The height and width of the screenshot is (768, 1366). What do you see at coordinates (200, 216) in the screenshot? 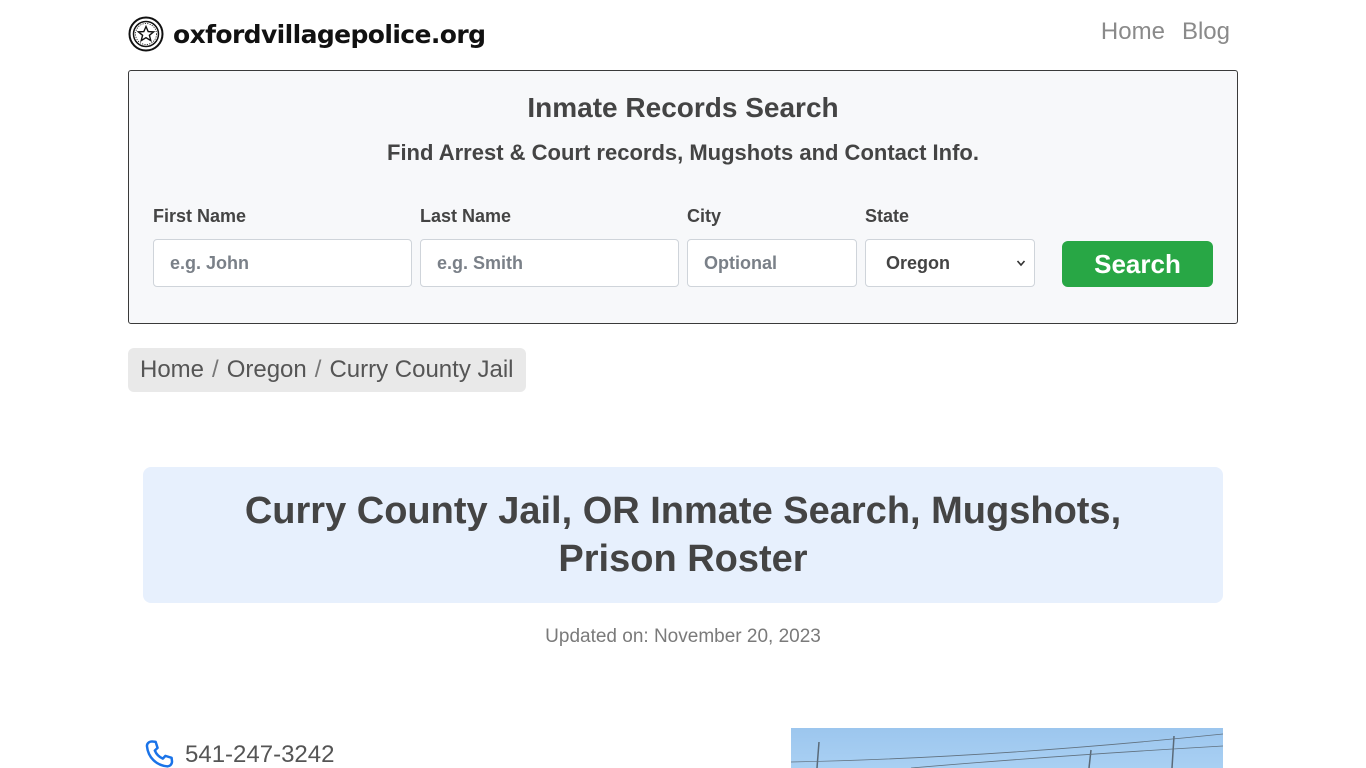
I see `first-name-label: First Name` at bounding box center [200, 216].